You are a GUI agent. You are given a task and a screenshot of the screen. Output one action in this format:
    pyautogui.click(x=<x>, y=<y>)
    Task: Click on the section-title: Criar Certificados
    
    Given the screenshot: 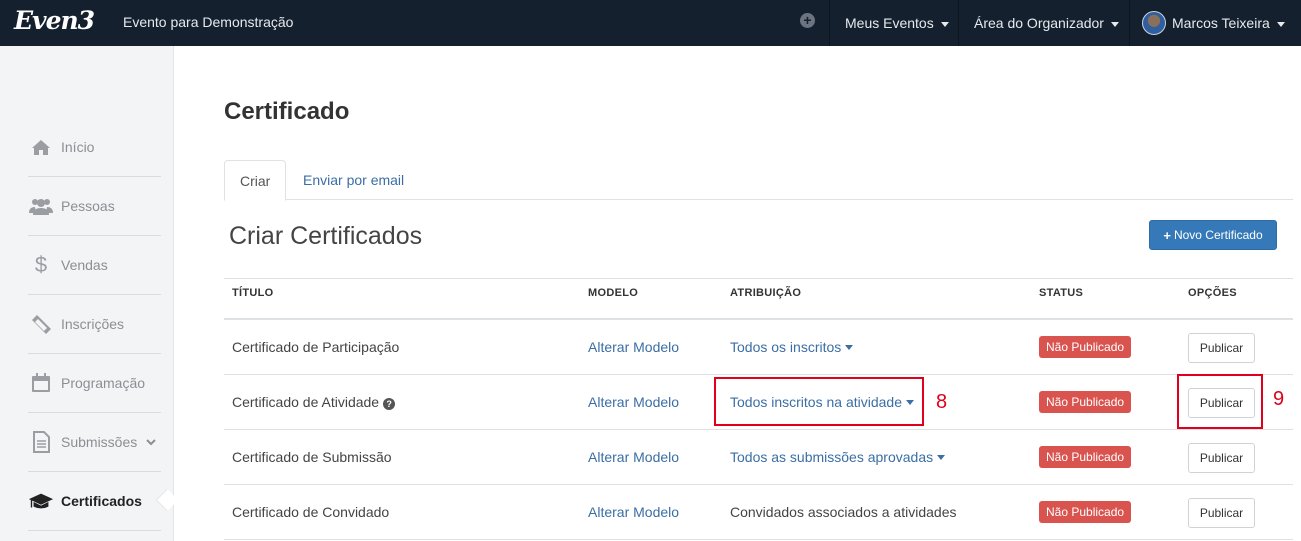 What is the action you would take?
    pyautogui.click(x=326, y=236)
    